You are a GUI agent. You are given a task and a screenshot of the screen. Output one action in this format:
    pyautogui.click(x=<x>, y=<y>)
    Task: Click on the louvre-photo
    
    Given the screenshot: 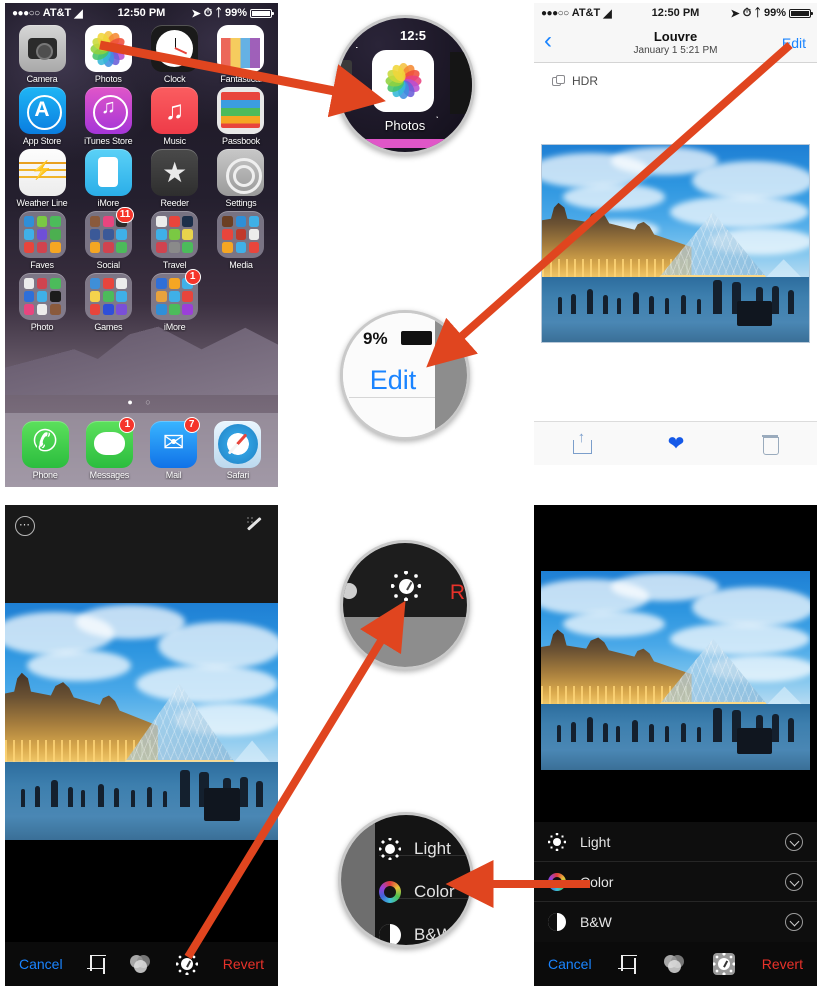 What is the action you would take?
    pyautogui.click(x=141, y=721)
    